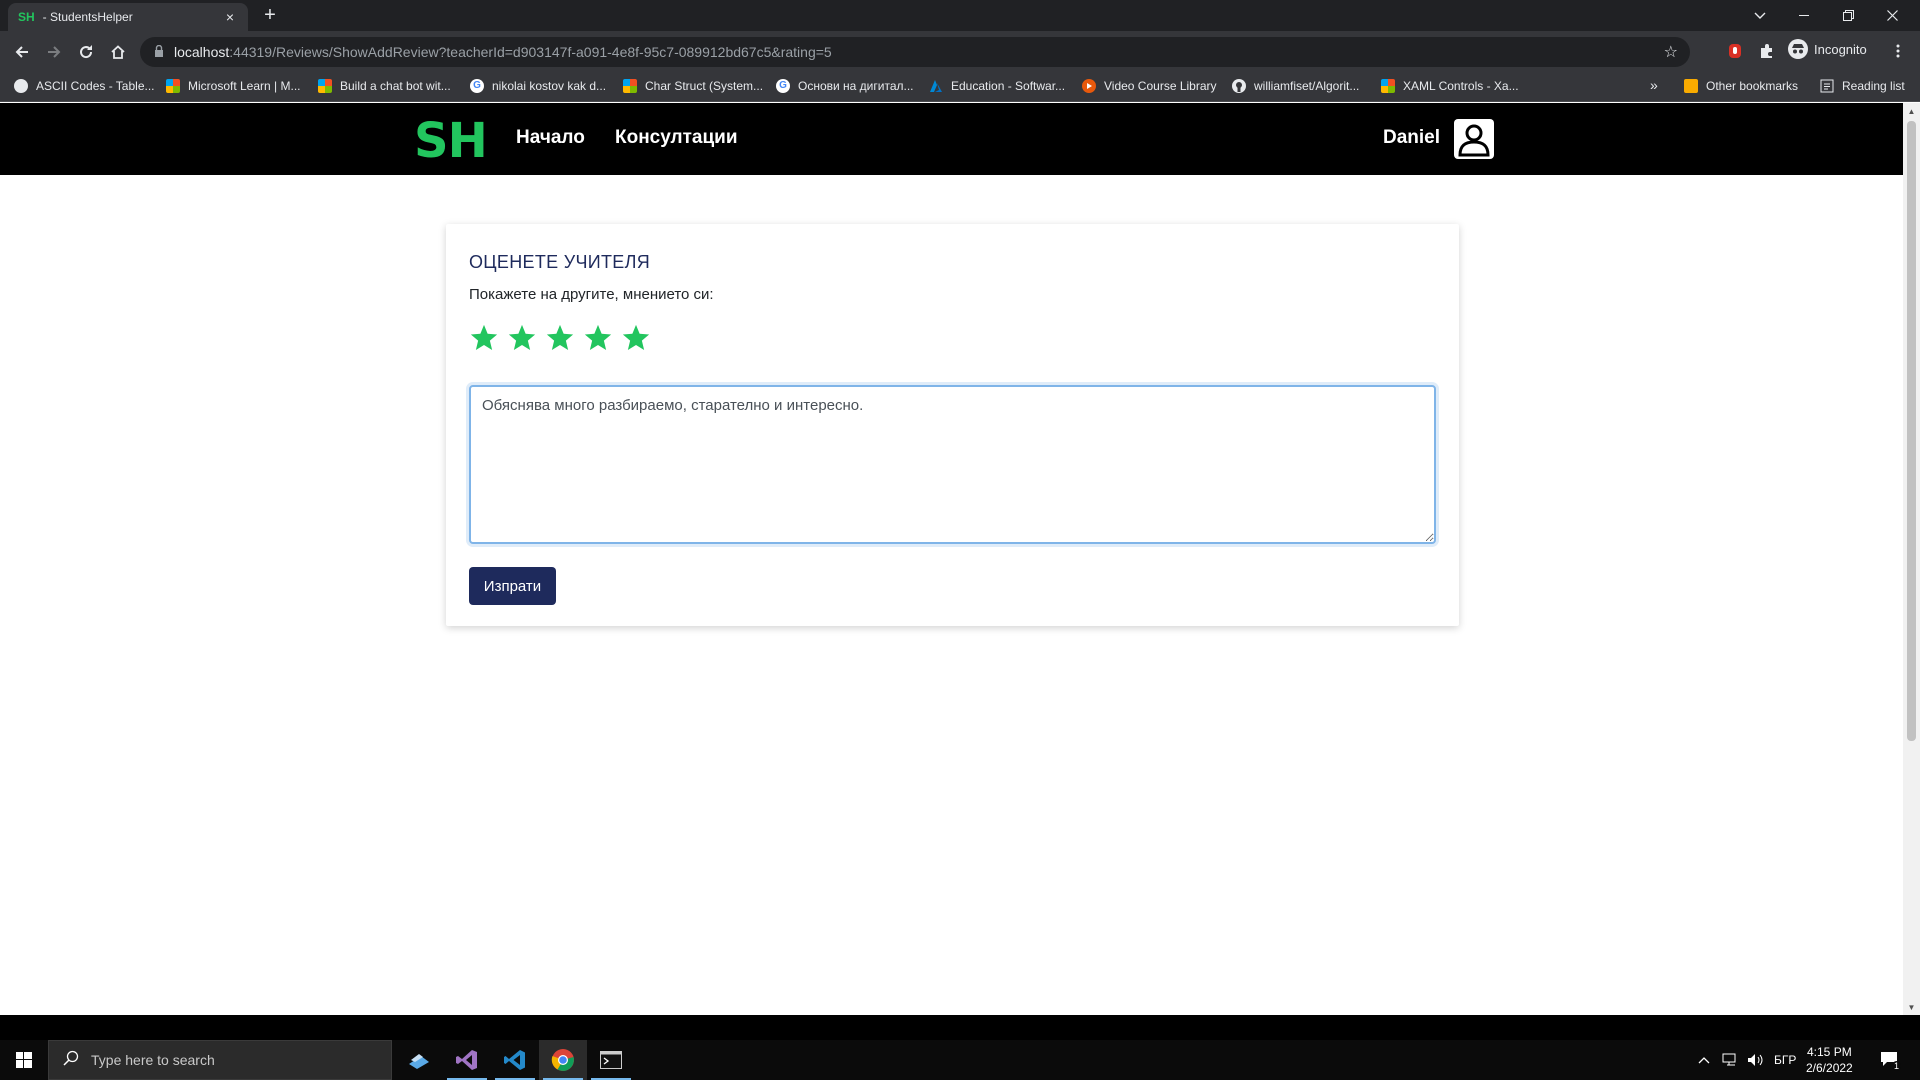  What do you see at coordinates (515, 1060) in the screenshot?
I see `vscode-app-icon` at bounding box center [515, 1060].